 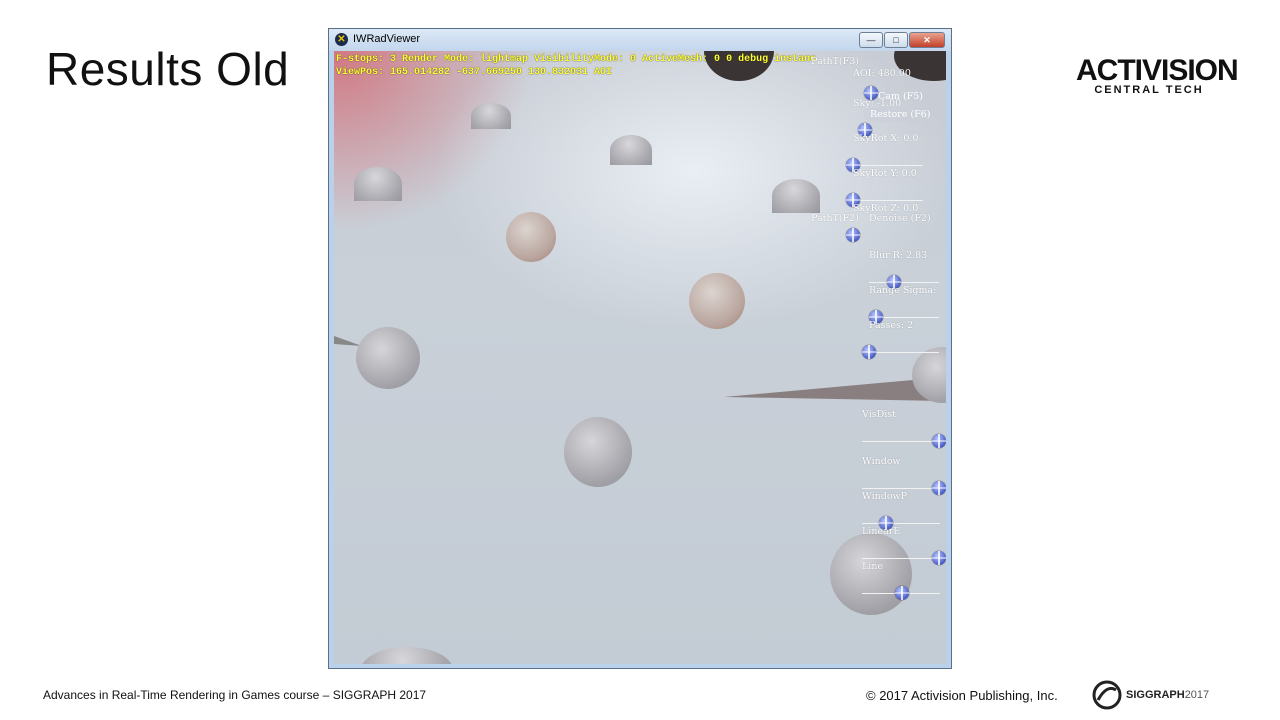 I want to click on patht-f3-label: PathT(F3), so click(x=835, y=61).